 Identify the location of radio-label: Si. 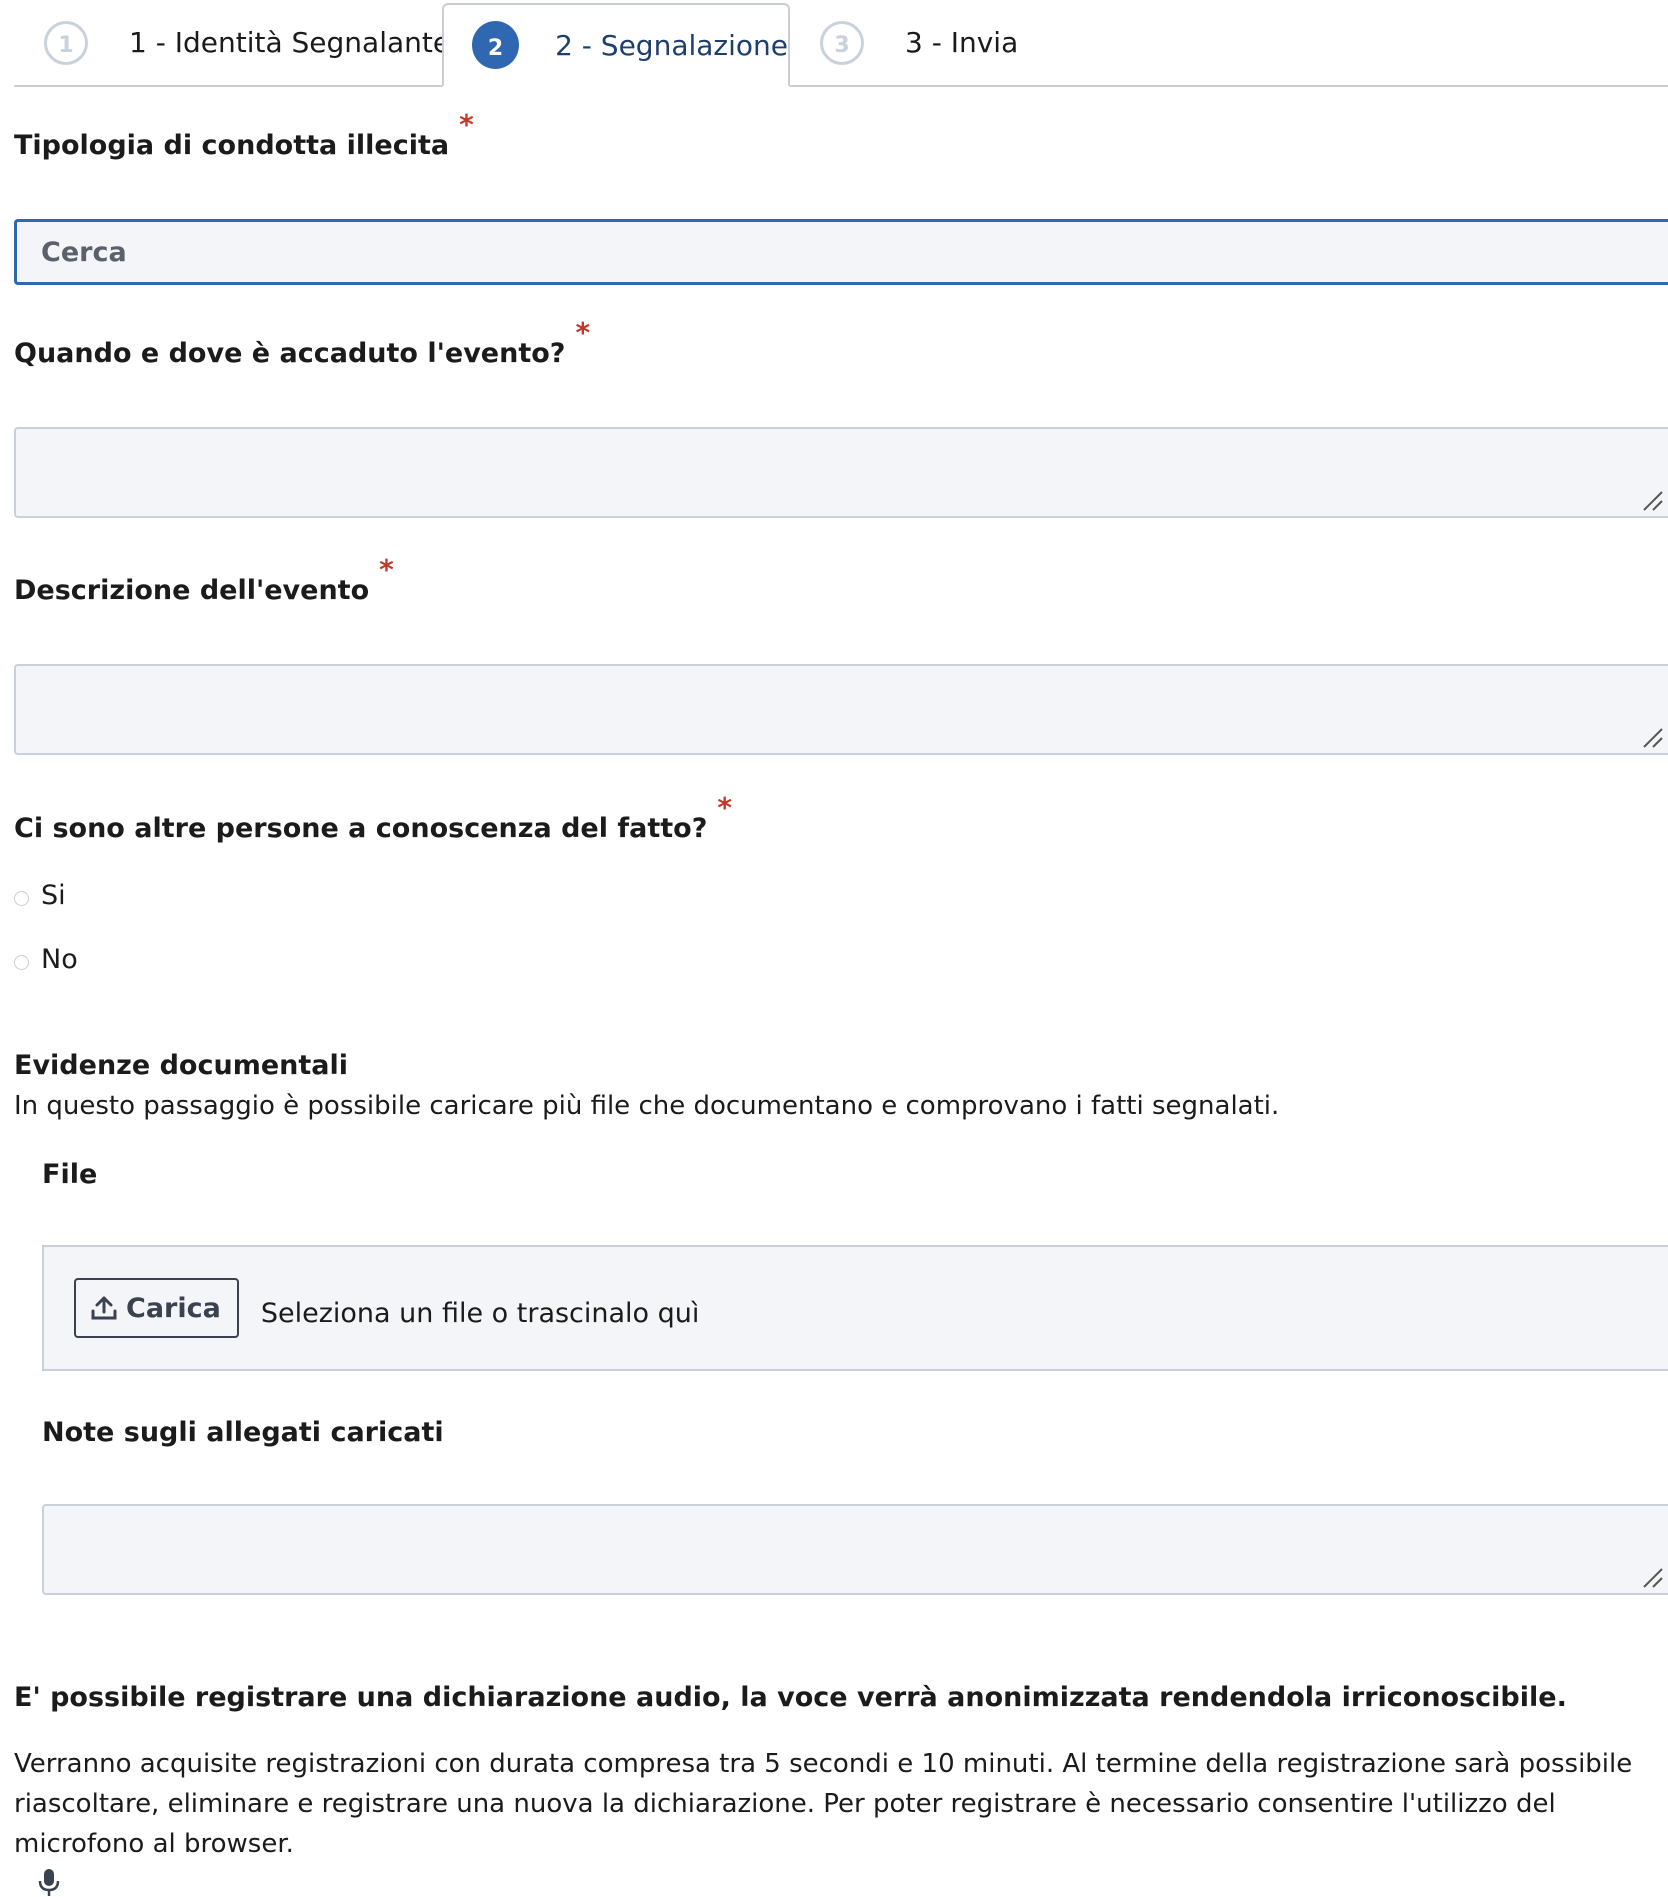
(53, 895).